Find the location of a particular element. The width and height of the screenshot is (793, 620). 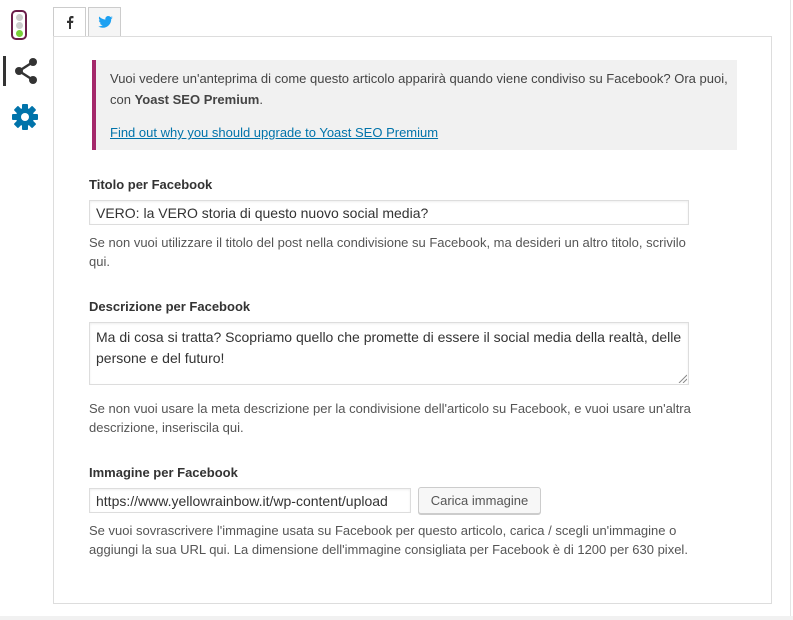

readability-tab is located at coordinates (23, 22).